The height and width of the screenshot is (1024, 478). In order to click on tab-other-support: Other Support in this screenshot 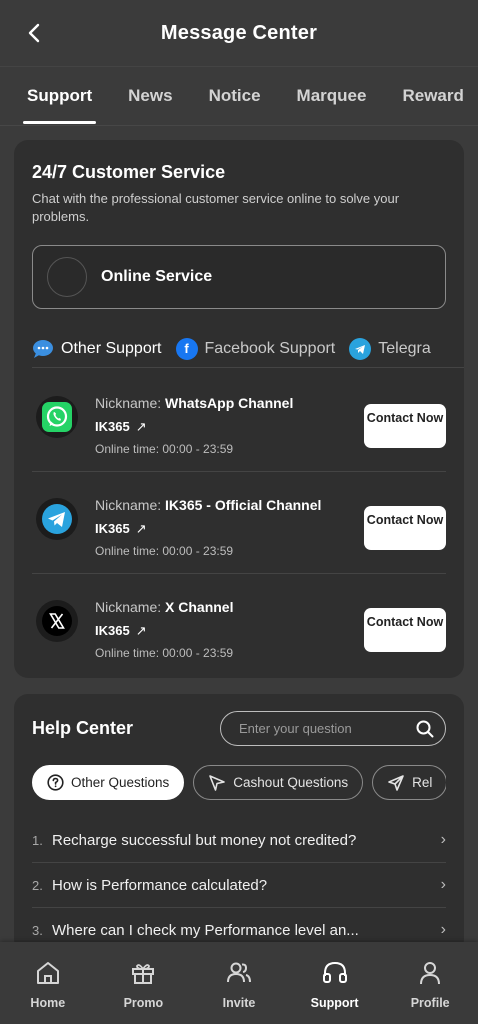, I will do `click(97, 348)`.